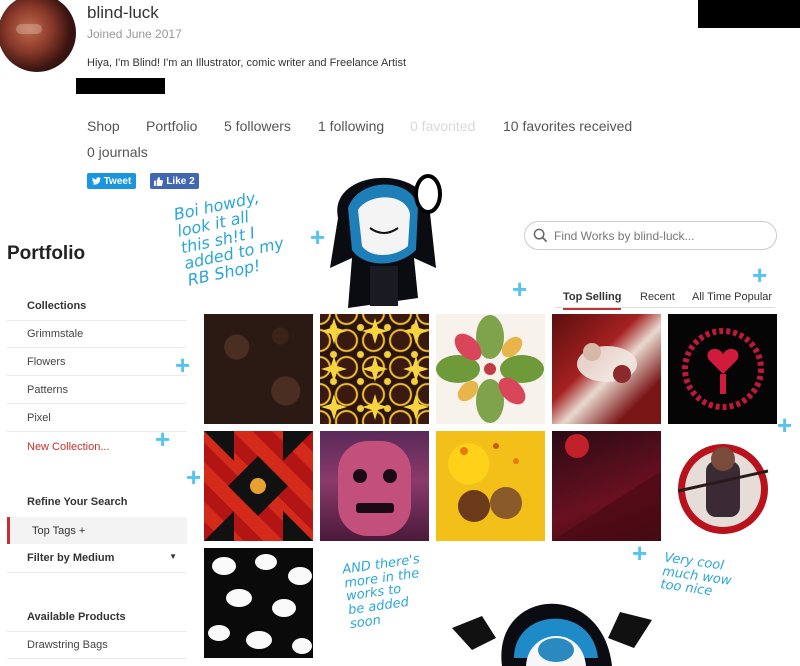  Describe the element at coordinates (180, 181) in the screenshot. I see `like-label: Like 2` at that location.